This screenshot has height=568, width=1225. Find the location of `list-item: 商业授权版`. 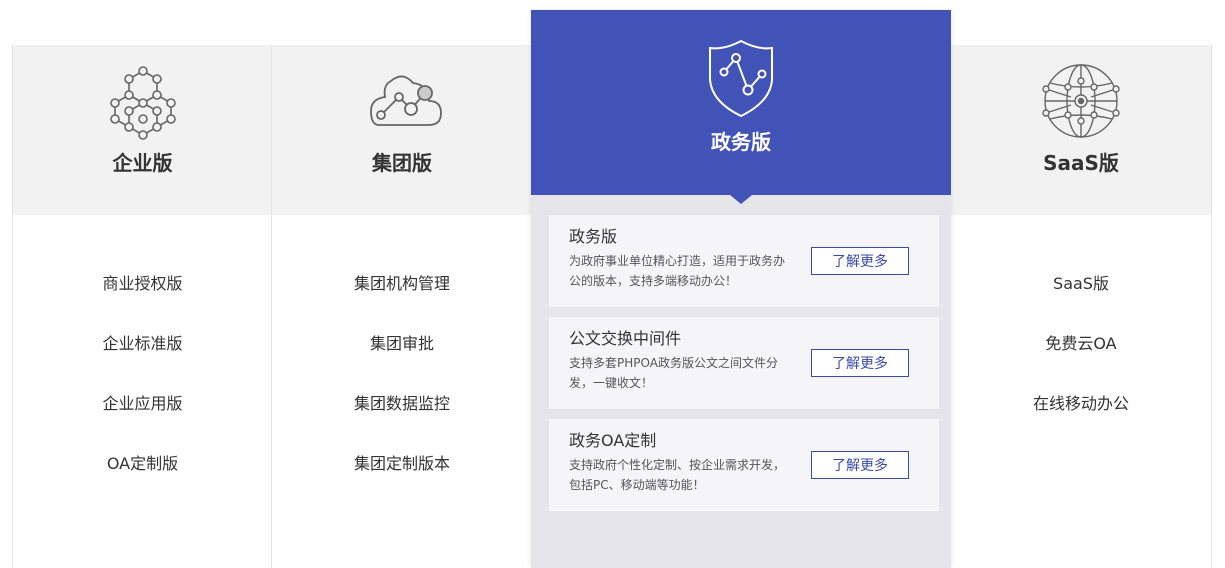

list-item: 商业授权版 is located at coordinates (142, 297).